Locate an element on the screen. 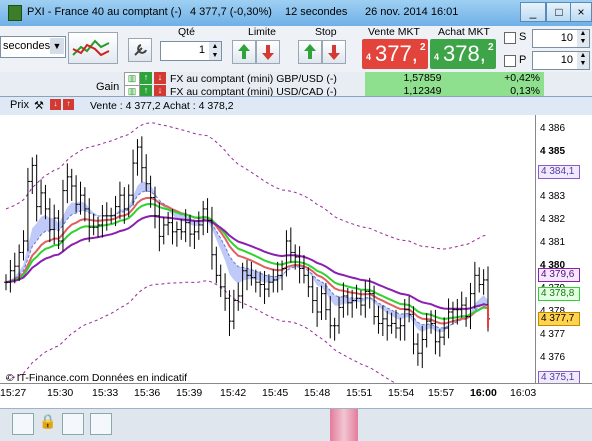  close-button: × is located at coordinates (581, 12).